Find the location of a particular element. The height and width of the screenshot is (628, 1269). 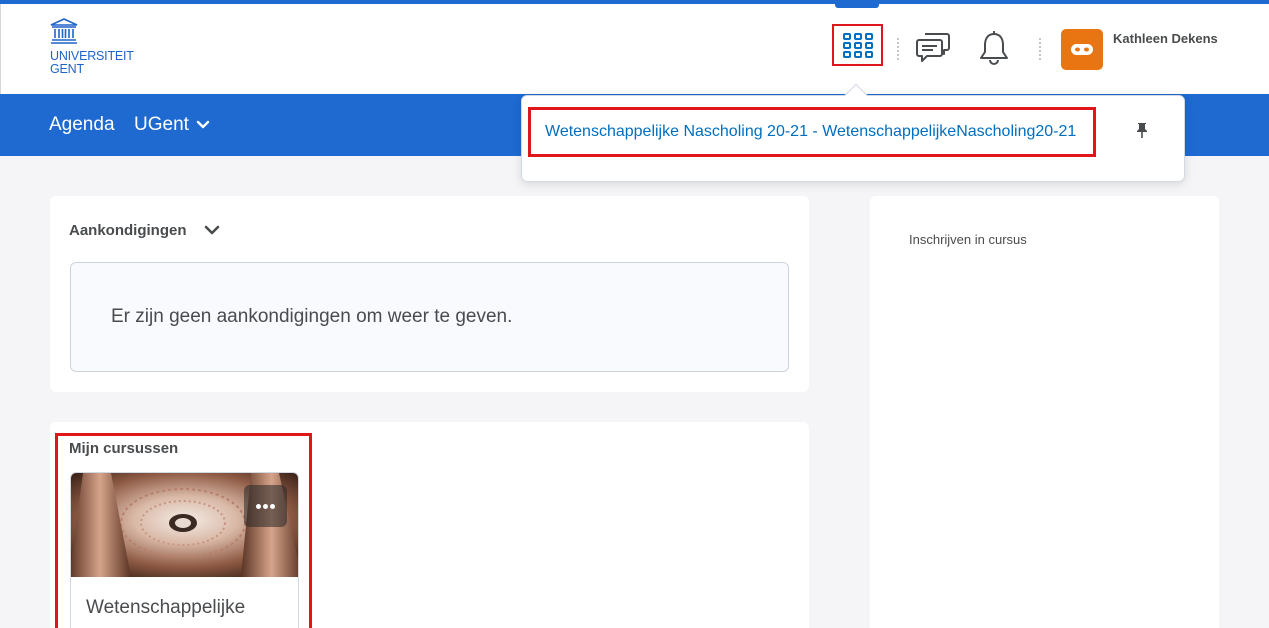

course-selector-grid-icon is located at coordinates (858, 46).